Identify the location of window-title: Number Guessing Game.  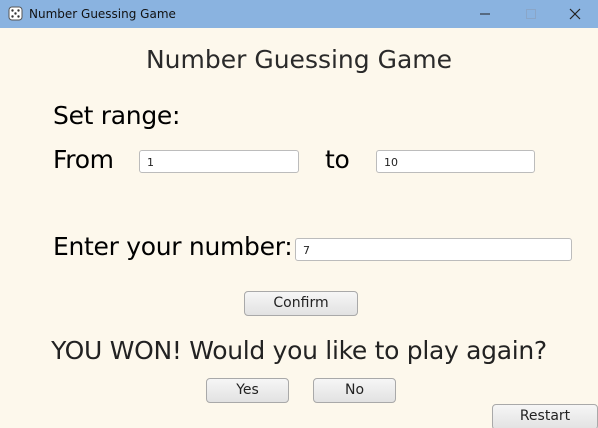
(102, 14).